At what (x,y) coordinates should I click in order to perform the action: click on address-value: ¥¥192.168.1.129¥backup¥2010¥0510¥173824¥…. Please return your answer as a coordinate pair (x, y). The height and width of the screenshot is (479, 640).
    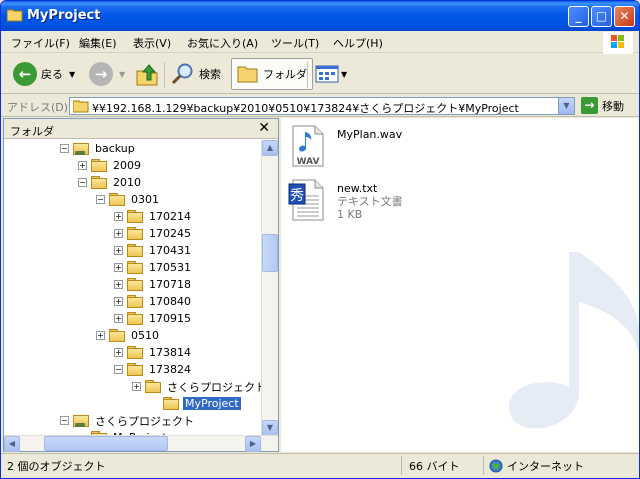
    Looking at the image, I should click on (305, 108).